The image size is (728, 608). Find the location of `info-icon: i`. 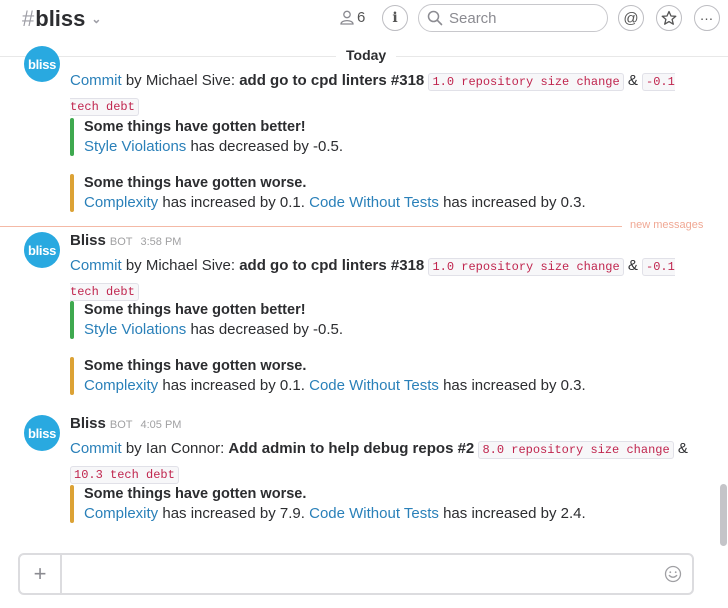

info-icon: i is located at coordinates (395, 18).